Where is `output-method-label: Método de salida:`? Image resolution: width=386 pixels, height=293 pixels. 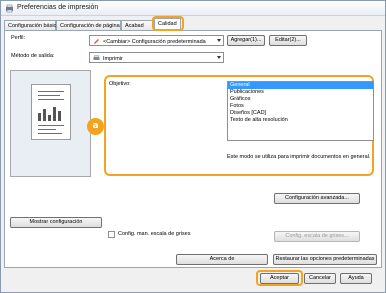
output-method-label: Método de salida: is located at coordinates (33, 56).